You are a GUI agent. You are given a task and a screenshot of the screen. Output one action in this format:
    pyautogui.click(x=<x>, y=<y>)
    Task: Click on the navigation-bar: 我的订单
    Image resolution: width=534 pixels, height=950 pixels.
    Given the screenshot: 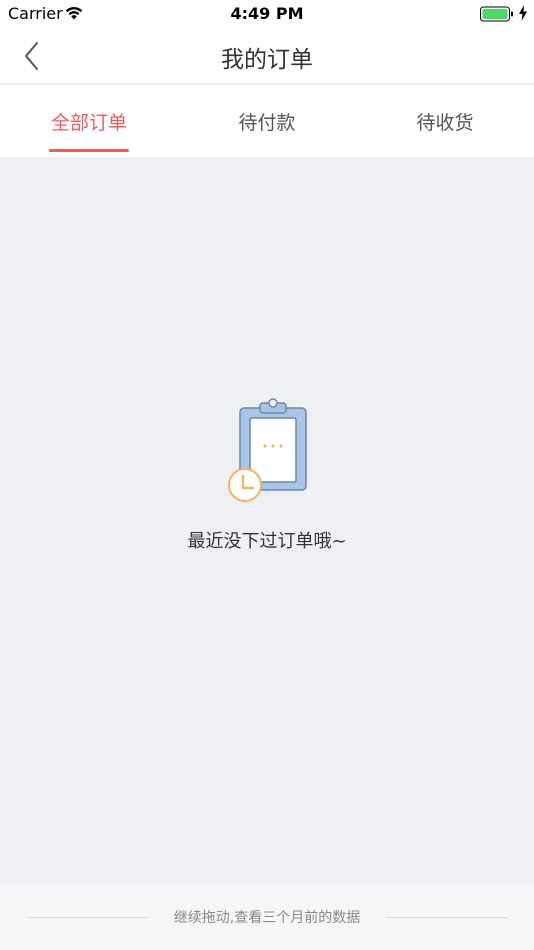 What is the action you would take?
    pyautogui.click(x=267, y=56)
    